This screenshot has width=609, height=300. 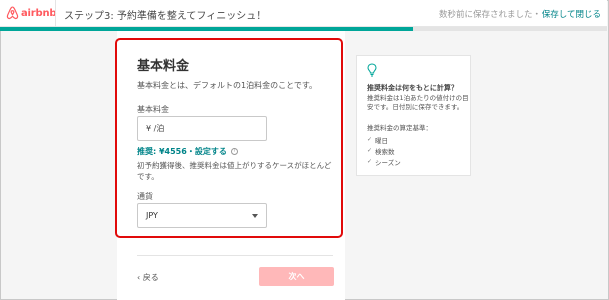 I want to click on back-button: ‹ 戻る, so click(x=148, y=277).